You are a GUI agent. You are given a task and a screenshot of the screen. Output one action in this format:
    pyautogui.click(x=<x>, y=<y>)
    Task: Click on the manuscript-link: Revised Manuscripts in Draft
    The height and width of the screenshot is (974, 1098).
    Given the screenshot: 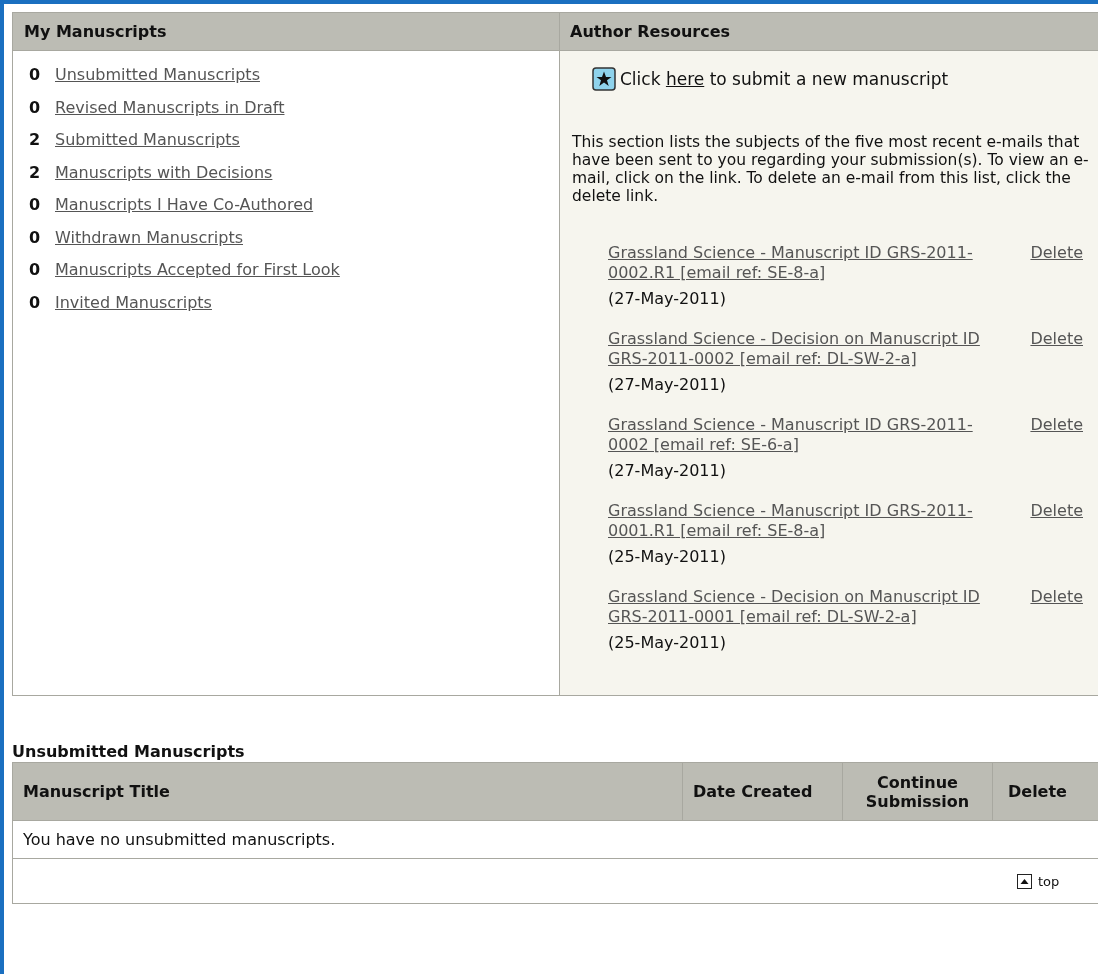 What is the action you would take?
    pyautogui.click(x=170, y=107)
    